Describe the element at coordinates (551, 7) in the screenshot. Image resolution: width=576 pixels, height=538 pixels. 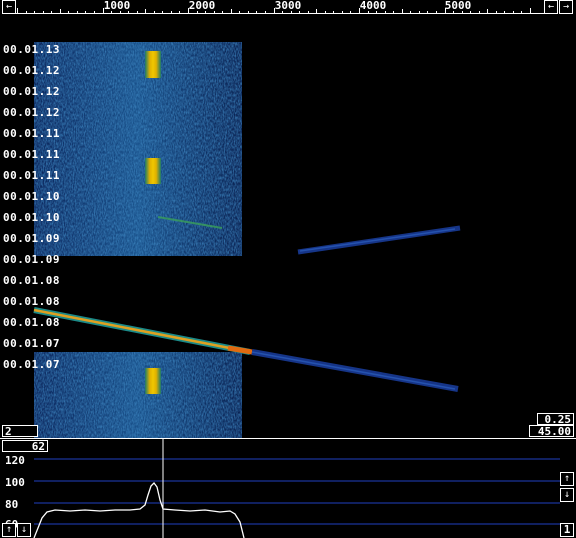
I see `scroll-right-left-arrow-icon: ←` at that location.